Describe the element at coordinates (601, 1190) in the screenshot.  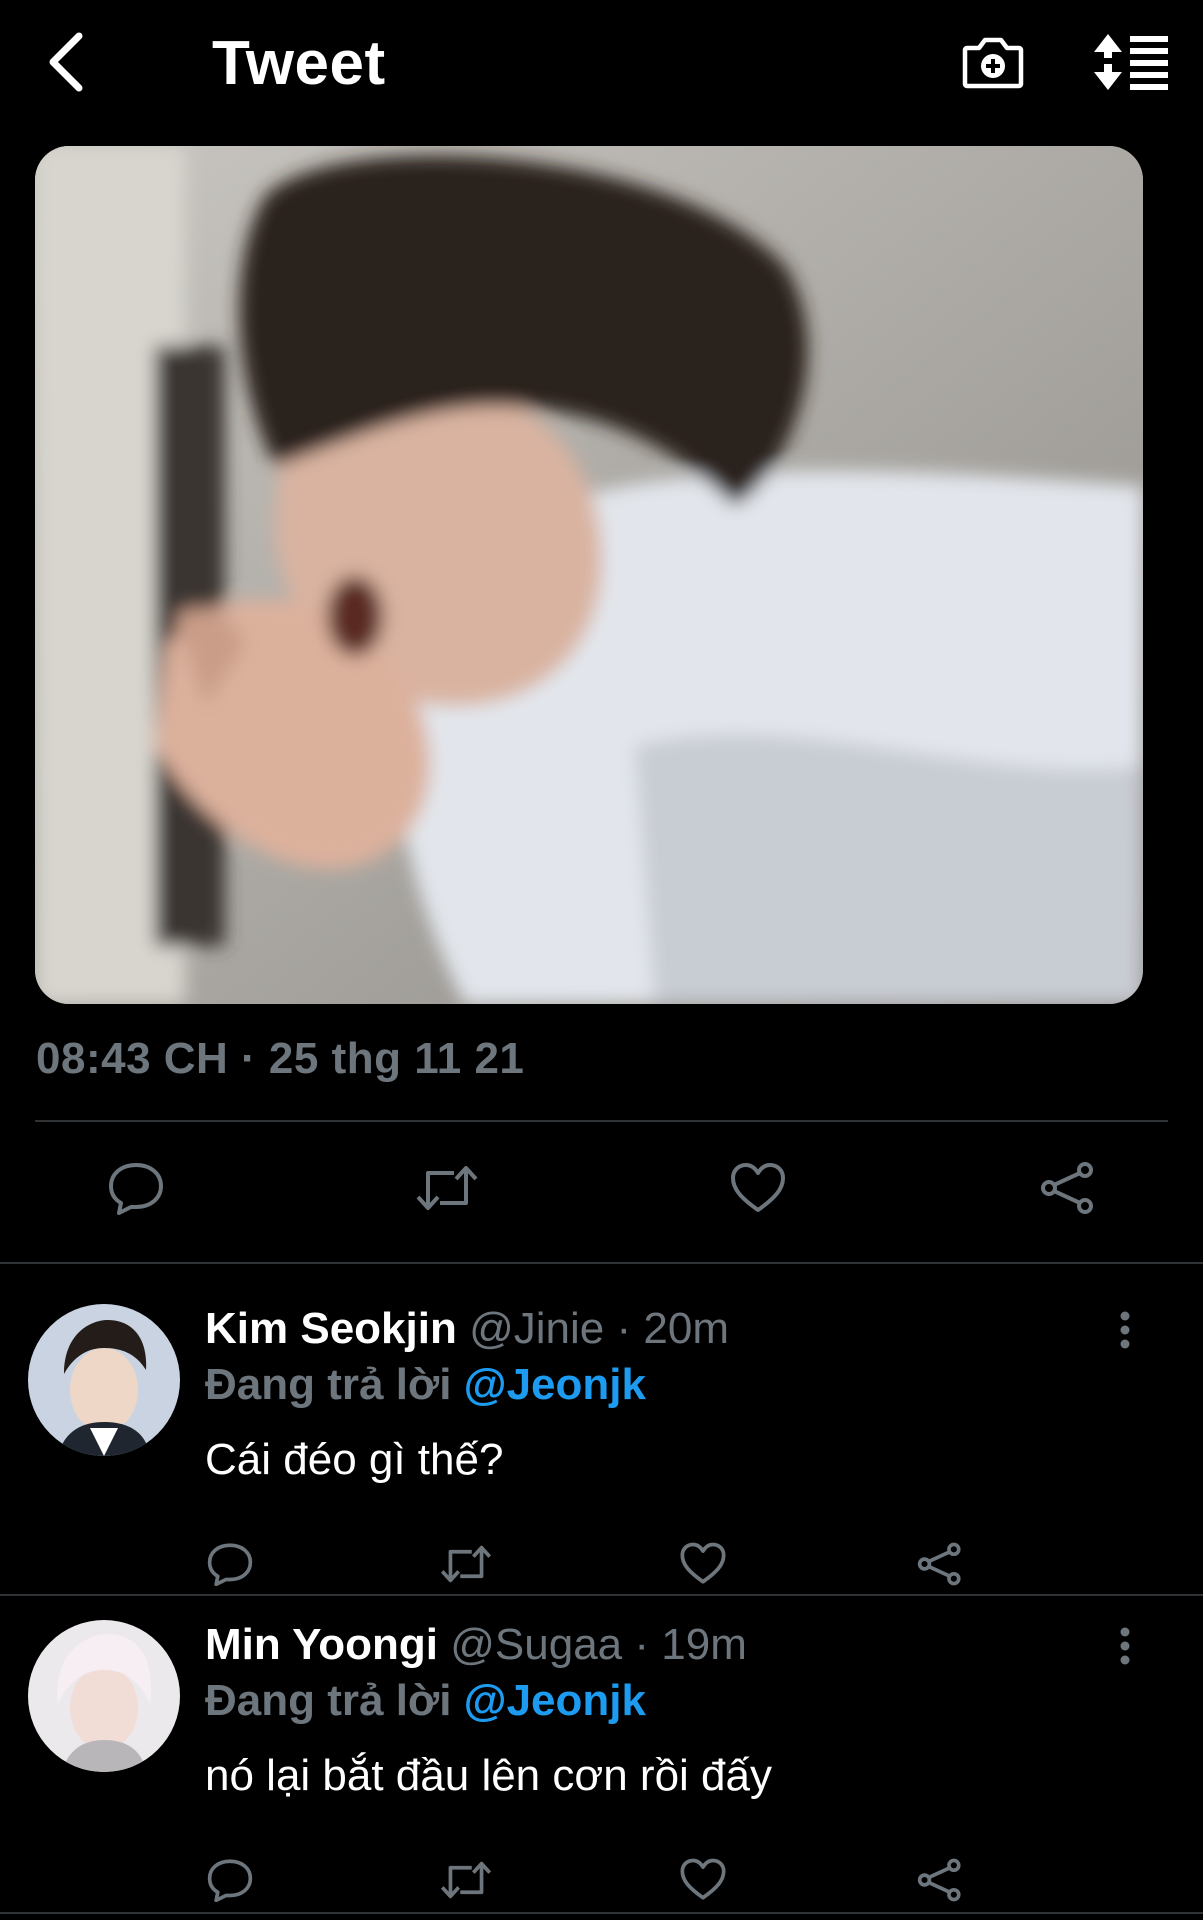
I see `tweet-action-bar` at that location.